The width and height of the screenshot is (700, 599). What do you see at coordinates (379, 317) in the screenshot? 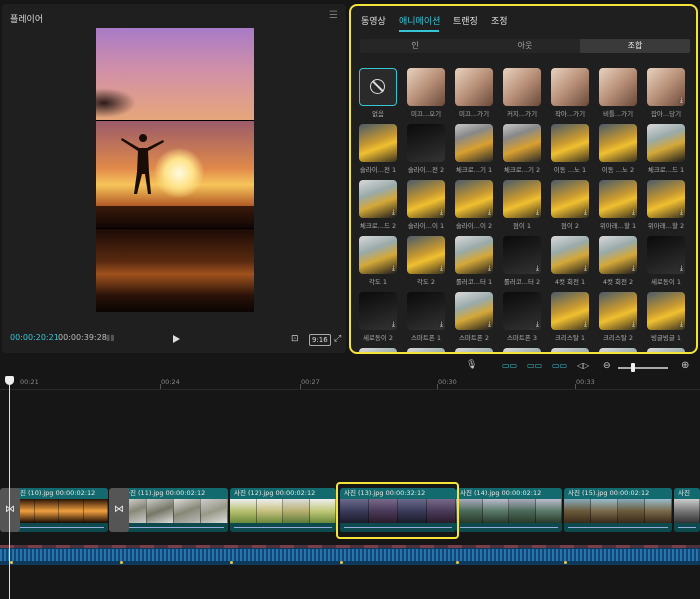
I see `animation-item: ⤓ 세로동이 2` at bounding box center [379, 317].